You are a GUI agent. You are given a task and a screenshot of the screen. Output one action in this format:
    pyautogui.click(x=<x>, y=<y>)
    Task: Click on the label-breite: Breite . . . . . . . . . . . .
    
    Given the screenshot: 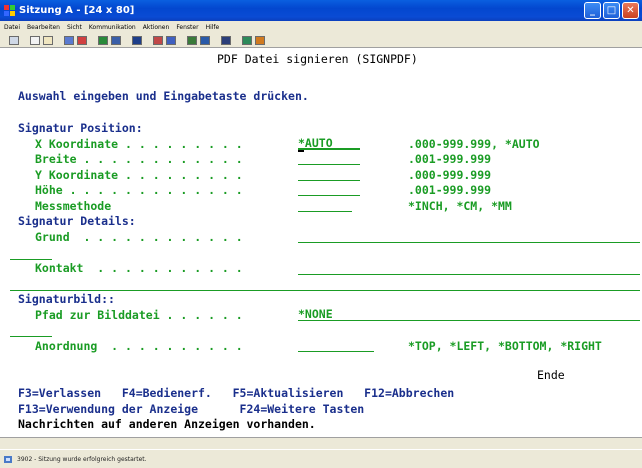 What is the action you would take?
    pyautogui.click(x=139, y=159)
    